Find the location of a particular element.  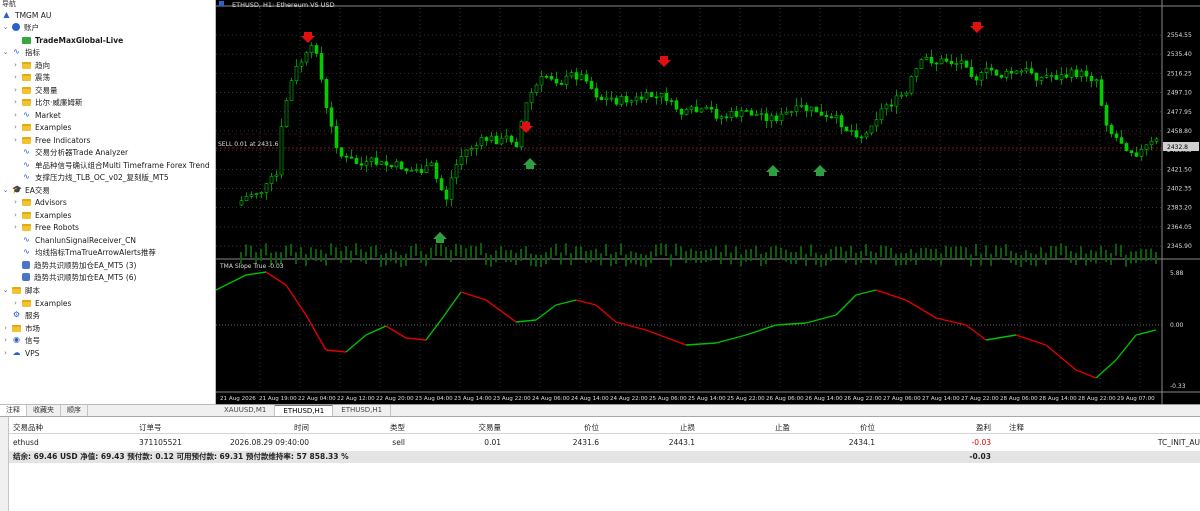

col-volume: 交易量 is located at coordinates (465, 428).